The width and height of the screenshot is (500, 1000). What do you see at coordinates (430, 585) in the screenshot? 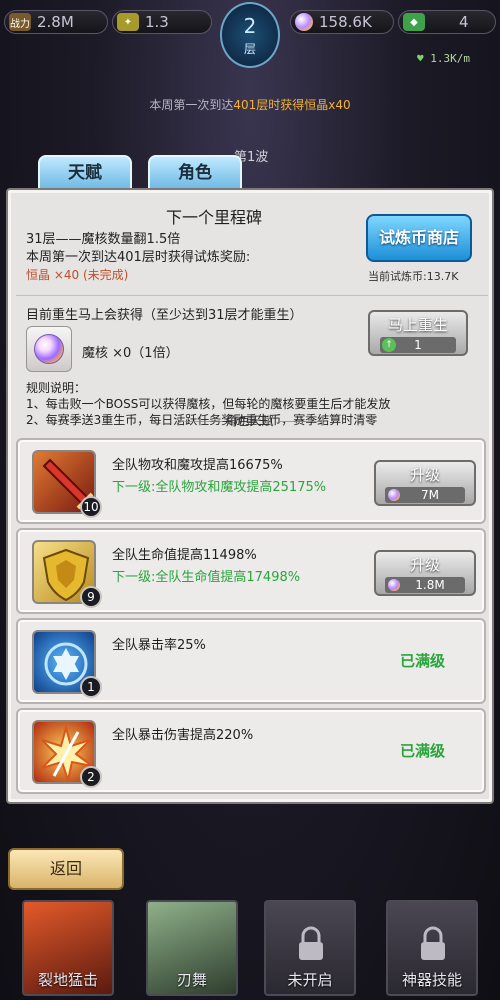
I see `upgrade-cost-value: 1.8M` at bounding box center [430, 585].